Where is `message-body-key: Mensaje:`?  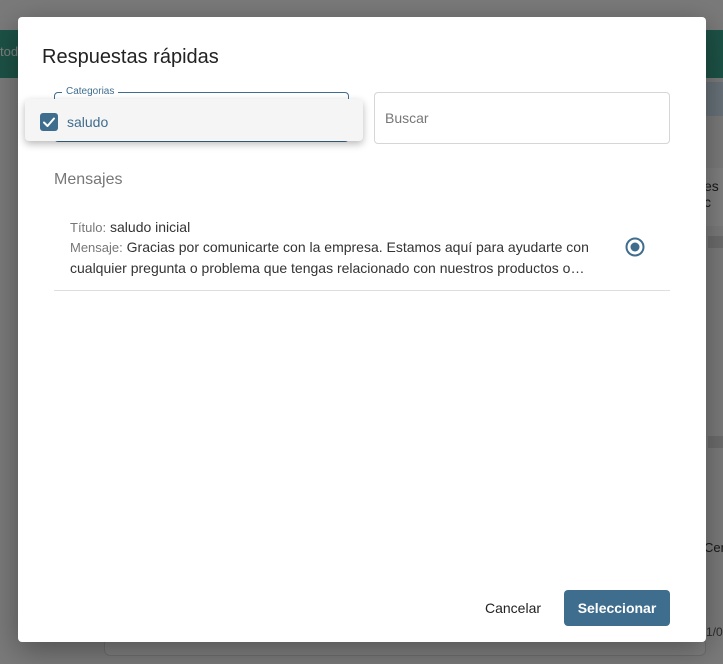
message-body-key: Mensaje: is located at coordinates (96, 247).